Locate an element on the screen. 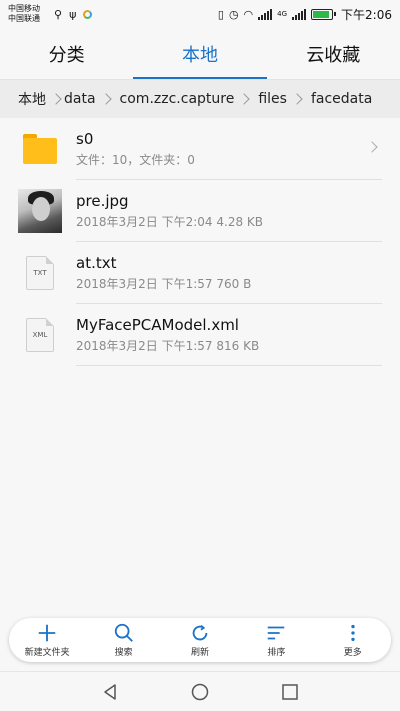 This screenshot has height=711, width=400. tab-bar: 分类 本地 云收藏 is located at coordinates (200, 54).